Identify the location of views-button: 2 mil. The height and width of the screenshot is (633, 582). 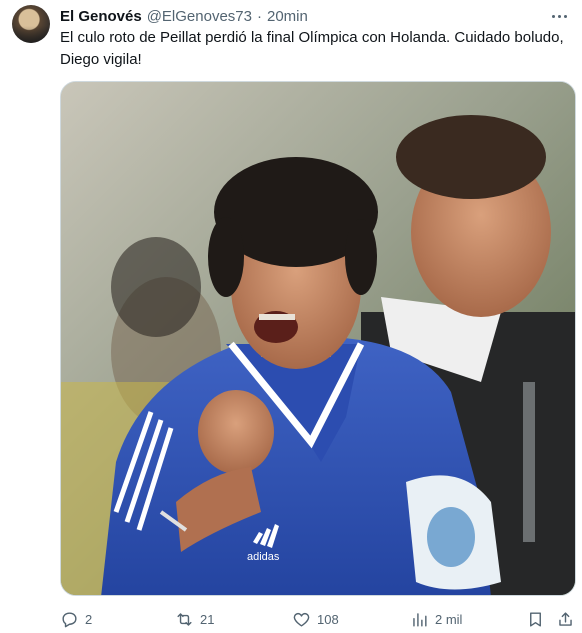
(436, 619).